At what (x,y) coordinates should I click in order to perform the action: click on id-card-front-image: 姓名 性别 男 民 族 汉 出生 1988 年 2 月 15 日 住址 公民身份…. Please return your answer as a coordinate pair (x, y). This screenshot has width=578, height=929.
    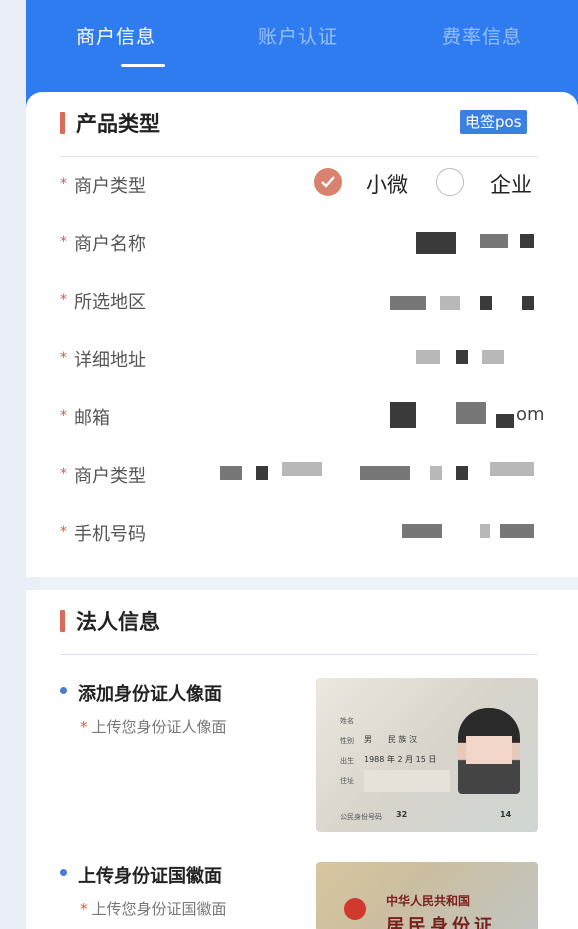
    Looking at the image, I should click on (427, 755).